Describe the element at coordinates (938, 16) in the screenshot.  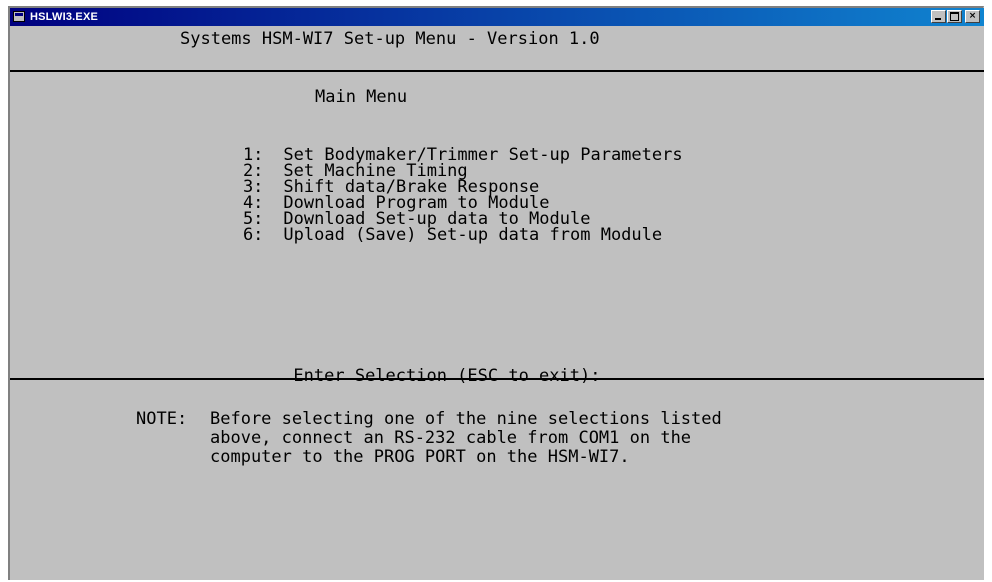
I see `minimize-button` at that location.